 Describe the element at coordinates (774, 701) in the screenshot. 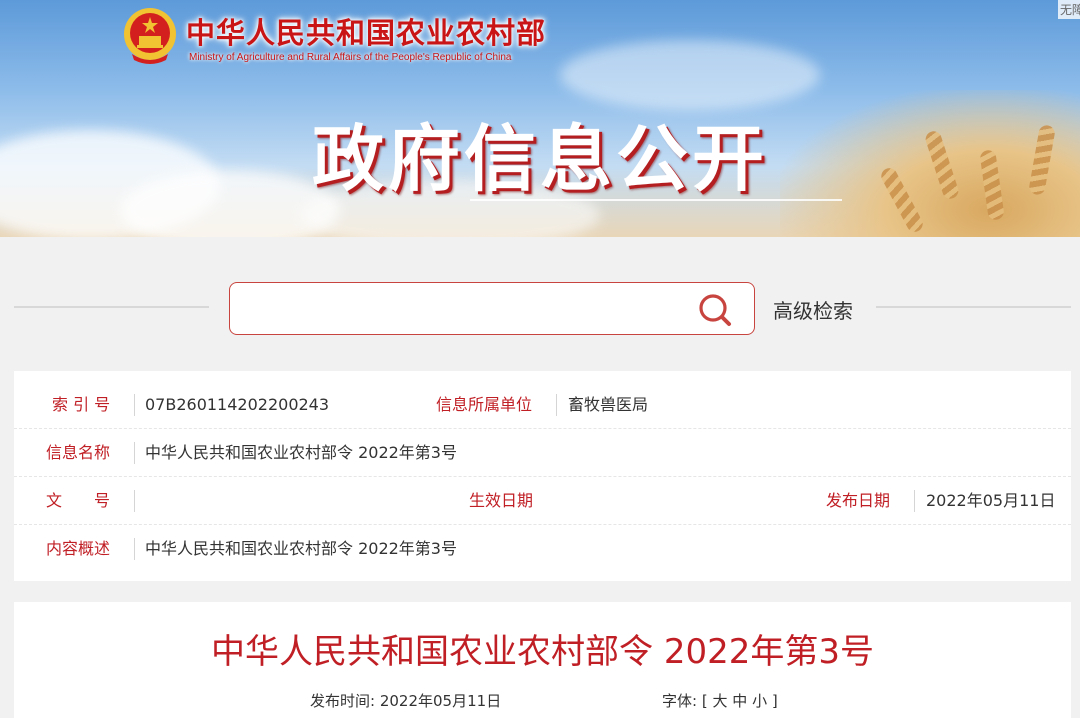

I see `font-size-bracket-close: ]` at that location.